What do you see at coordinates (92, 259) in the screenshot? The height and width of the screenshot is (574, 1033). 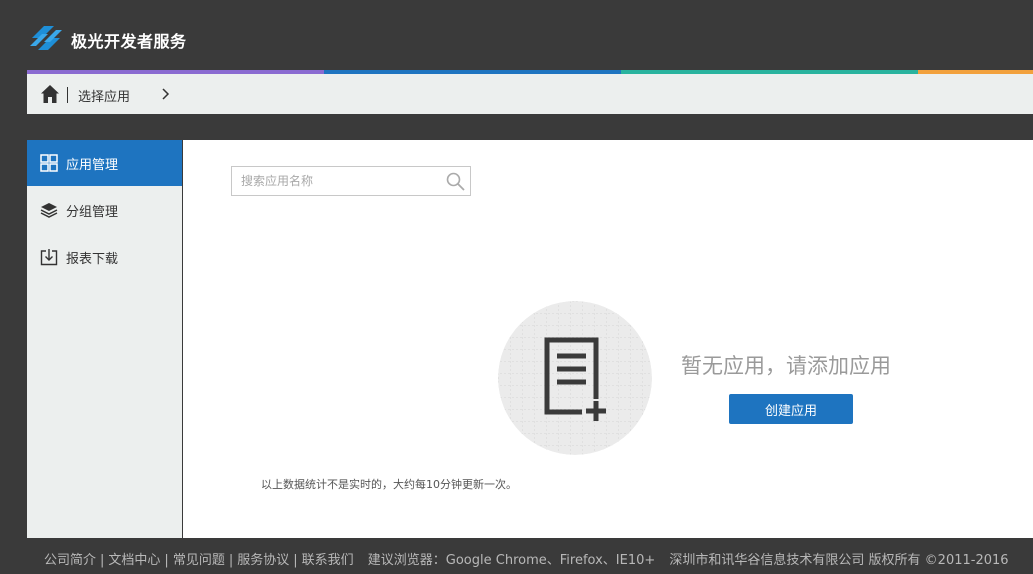 I see `sidebar-item-label: 报表下载` at bounding box center [92, 259].